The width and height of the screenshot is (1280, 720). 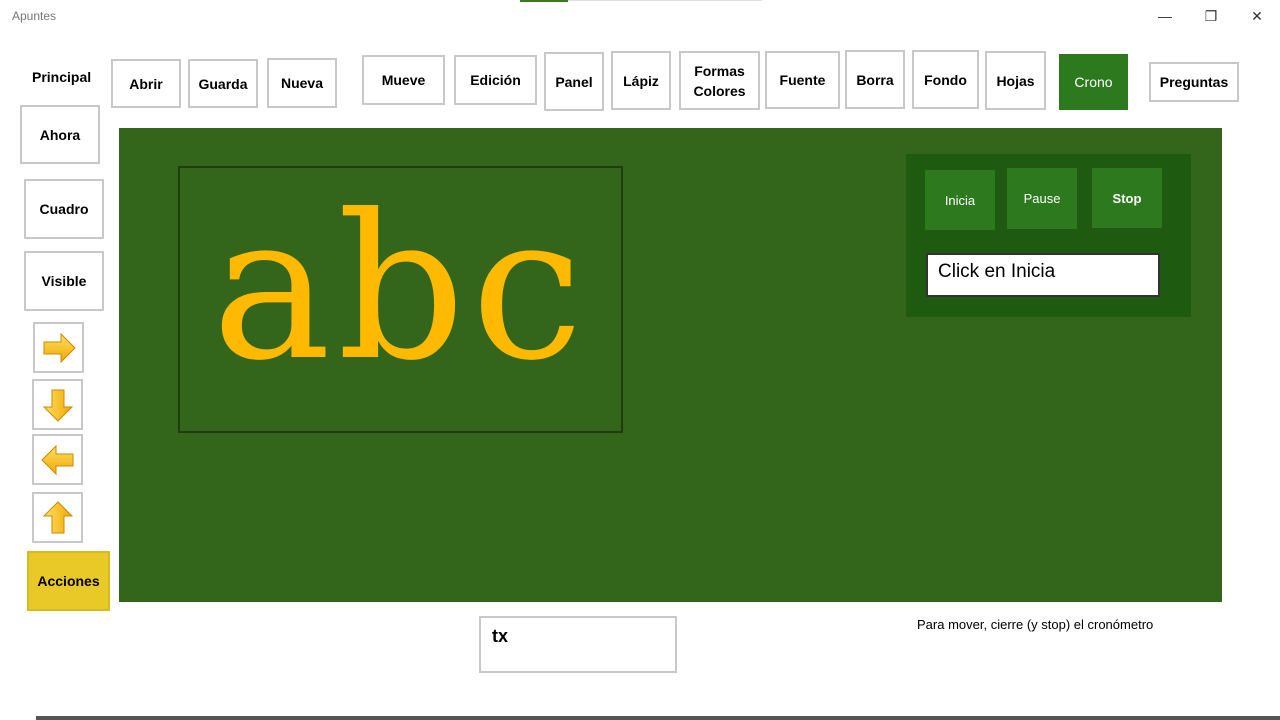 What do you see at coordinates (1042, 198) in the screenshot?
I see `pause-button: Pause` at bounding box center [1042, 198].